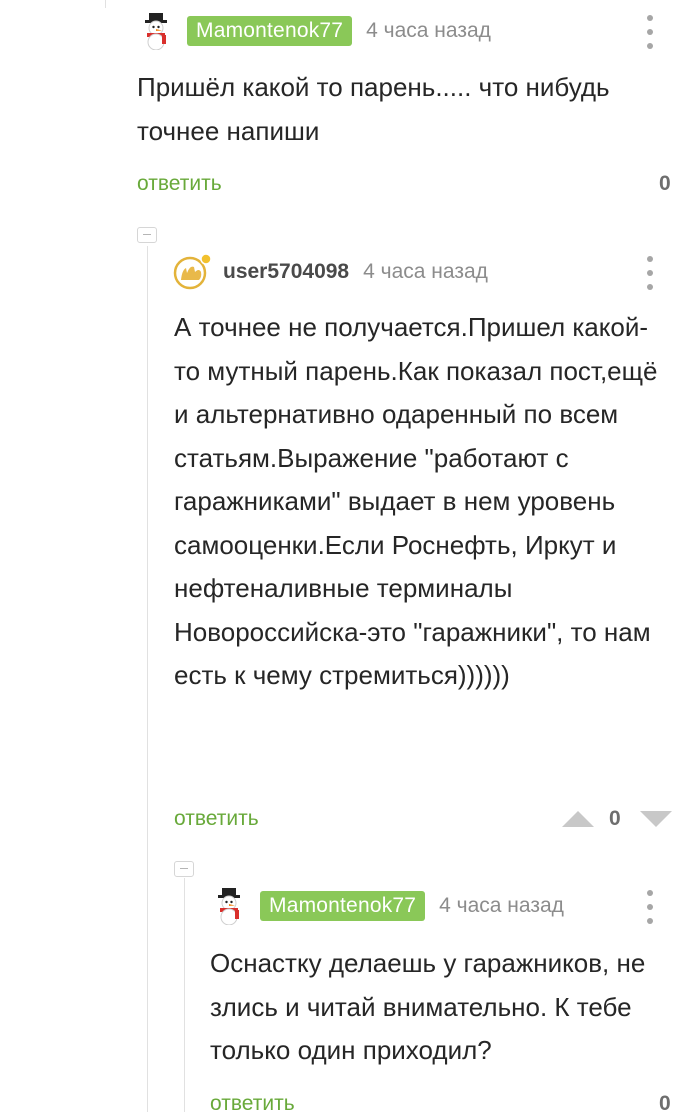 The image size is (700, 1116). Describe the element at coordinates (656, 819) in the screenshot. I see `downvote-arrow-icon` at that location.